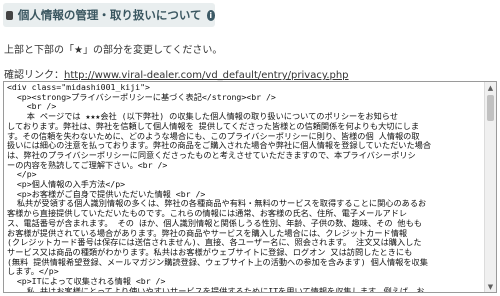 This screenshot has height=296, width=500. What do you see at coordinates (34, 75) in the screenshot?
I see `confirm-link-label: 確認リンク：` at bounding box center [34, 75].